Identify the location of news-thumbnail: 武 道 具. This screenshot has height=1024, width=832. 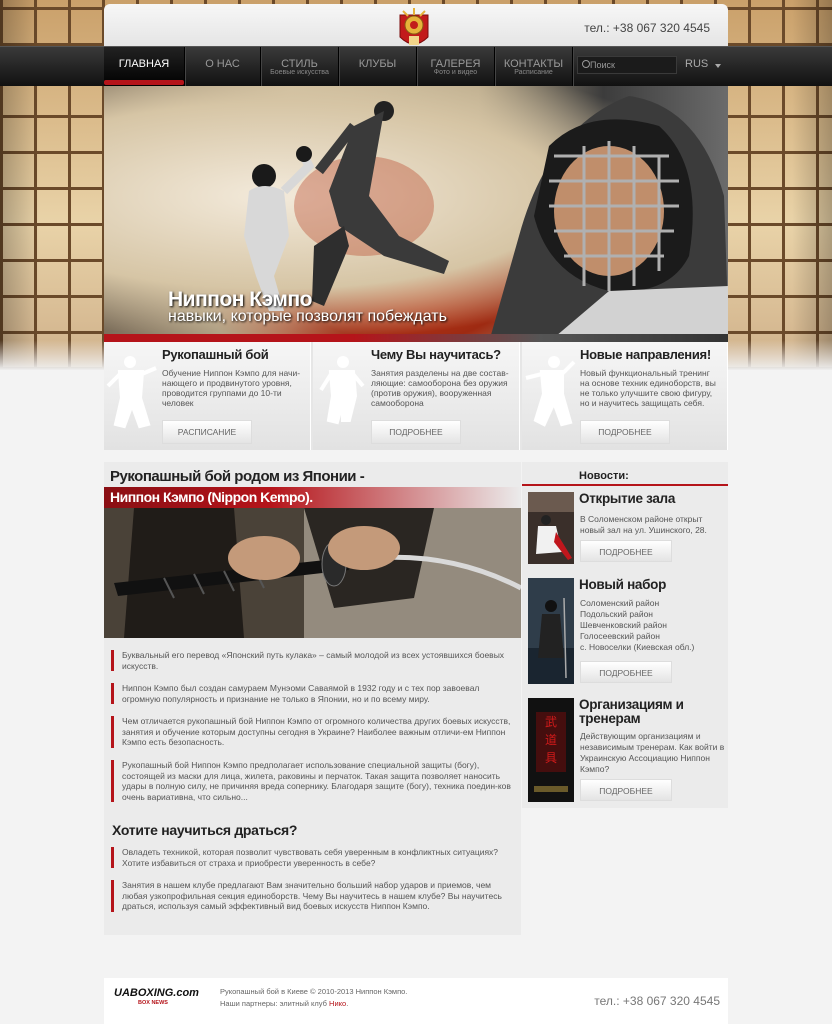
(551, 750).